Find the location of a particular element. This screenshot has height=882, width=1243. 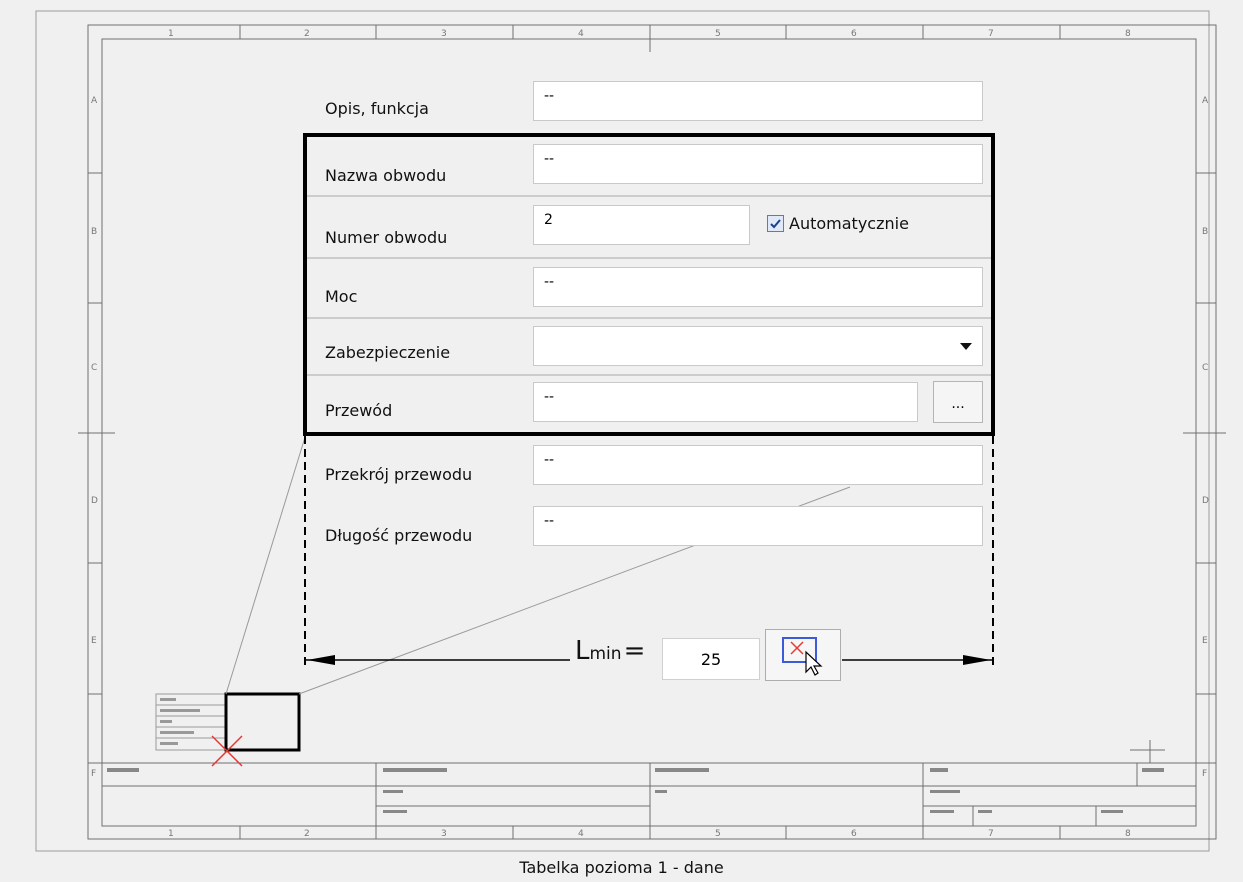

pick-cursor-icon is located at coordinates (802, 656).